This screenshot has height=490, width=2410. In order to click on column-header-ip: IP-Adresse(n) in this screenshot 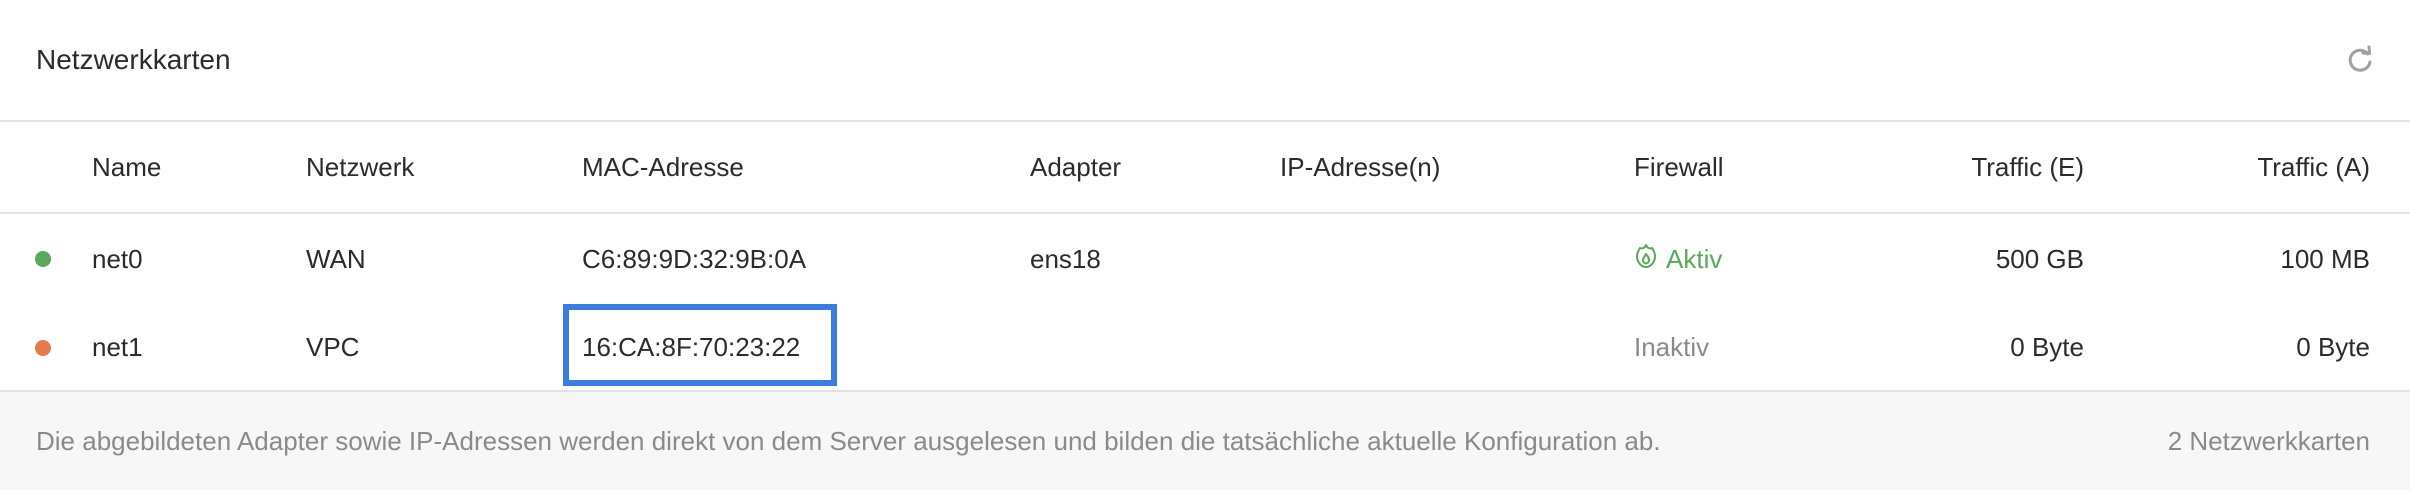, I will do `click(1360, 167)`.